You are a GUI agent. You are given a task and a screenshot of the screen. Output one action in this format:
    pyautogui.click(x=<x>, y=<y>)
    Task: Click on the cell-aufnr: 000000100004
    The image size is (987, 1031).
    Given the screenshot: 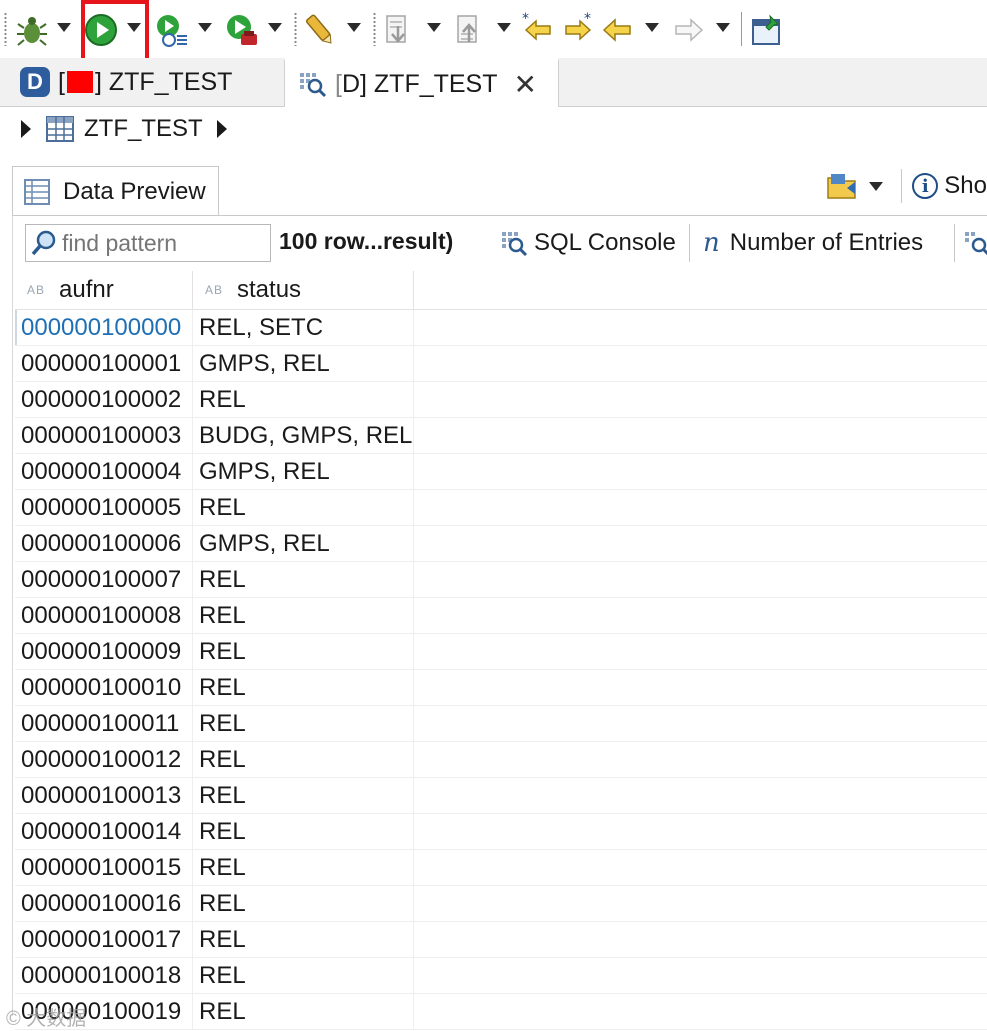 What is the action you would take?
    pyautogui.click(x=104, y=471)
    